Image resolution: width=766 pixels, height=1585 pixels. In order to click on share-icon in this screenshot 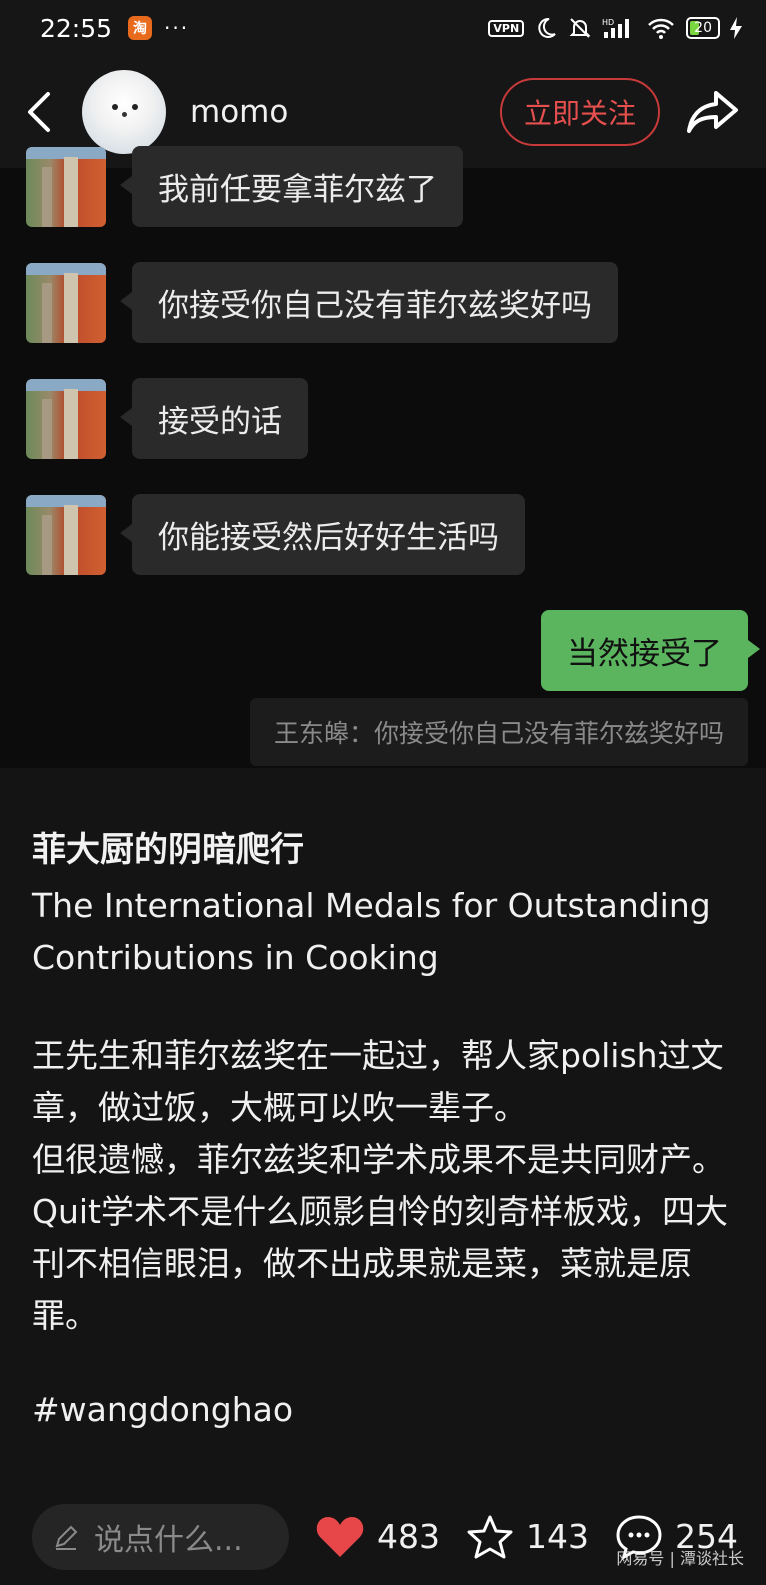, I will do `click(714, 112)`.